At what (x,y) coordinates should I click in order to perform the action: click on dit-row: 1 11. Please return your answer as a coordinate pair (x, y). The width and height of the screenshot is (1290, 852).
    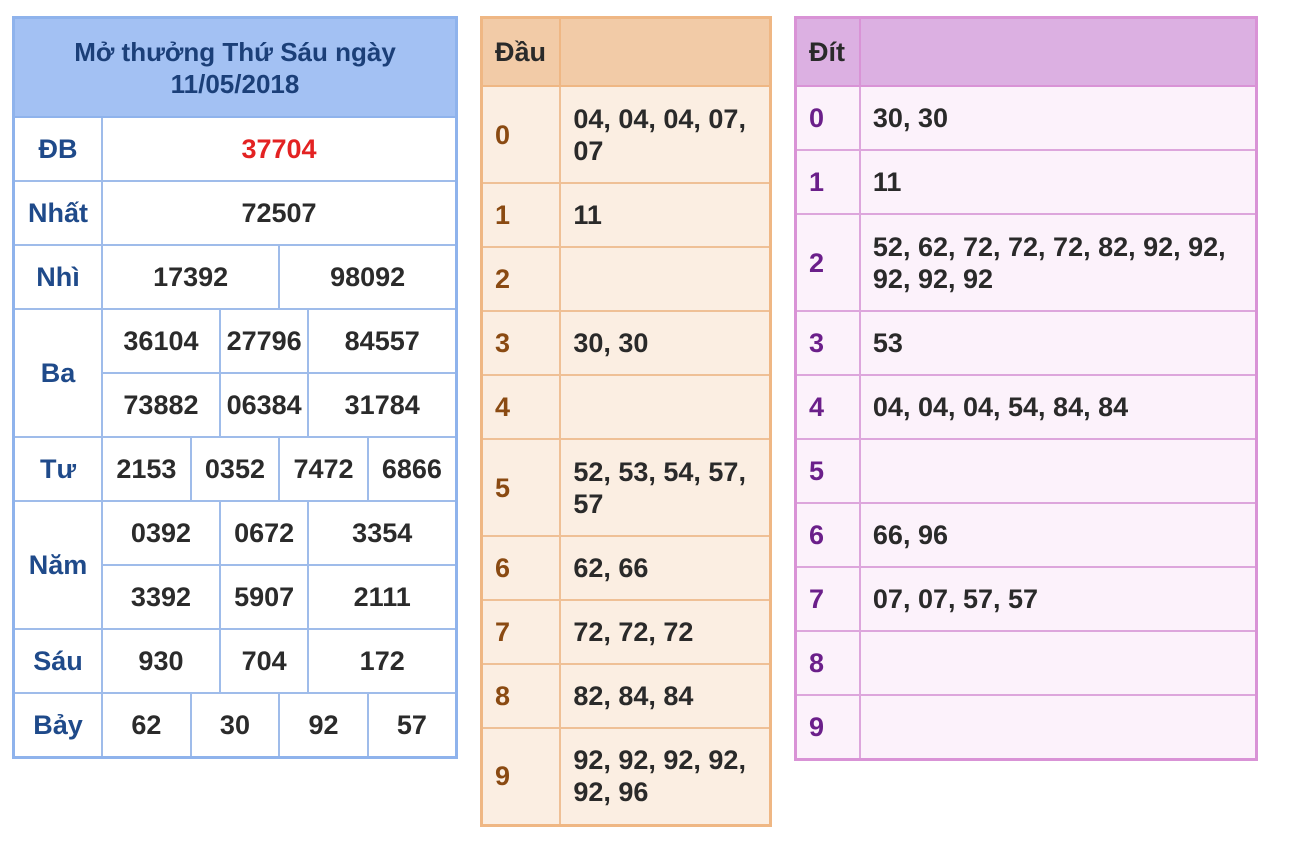
    Looking at the image, I should click on (1026, 182).